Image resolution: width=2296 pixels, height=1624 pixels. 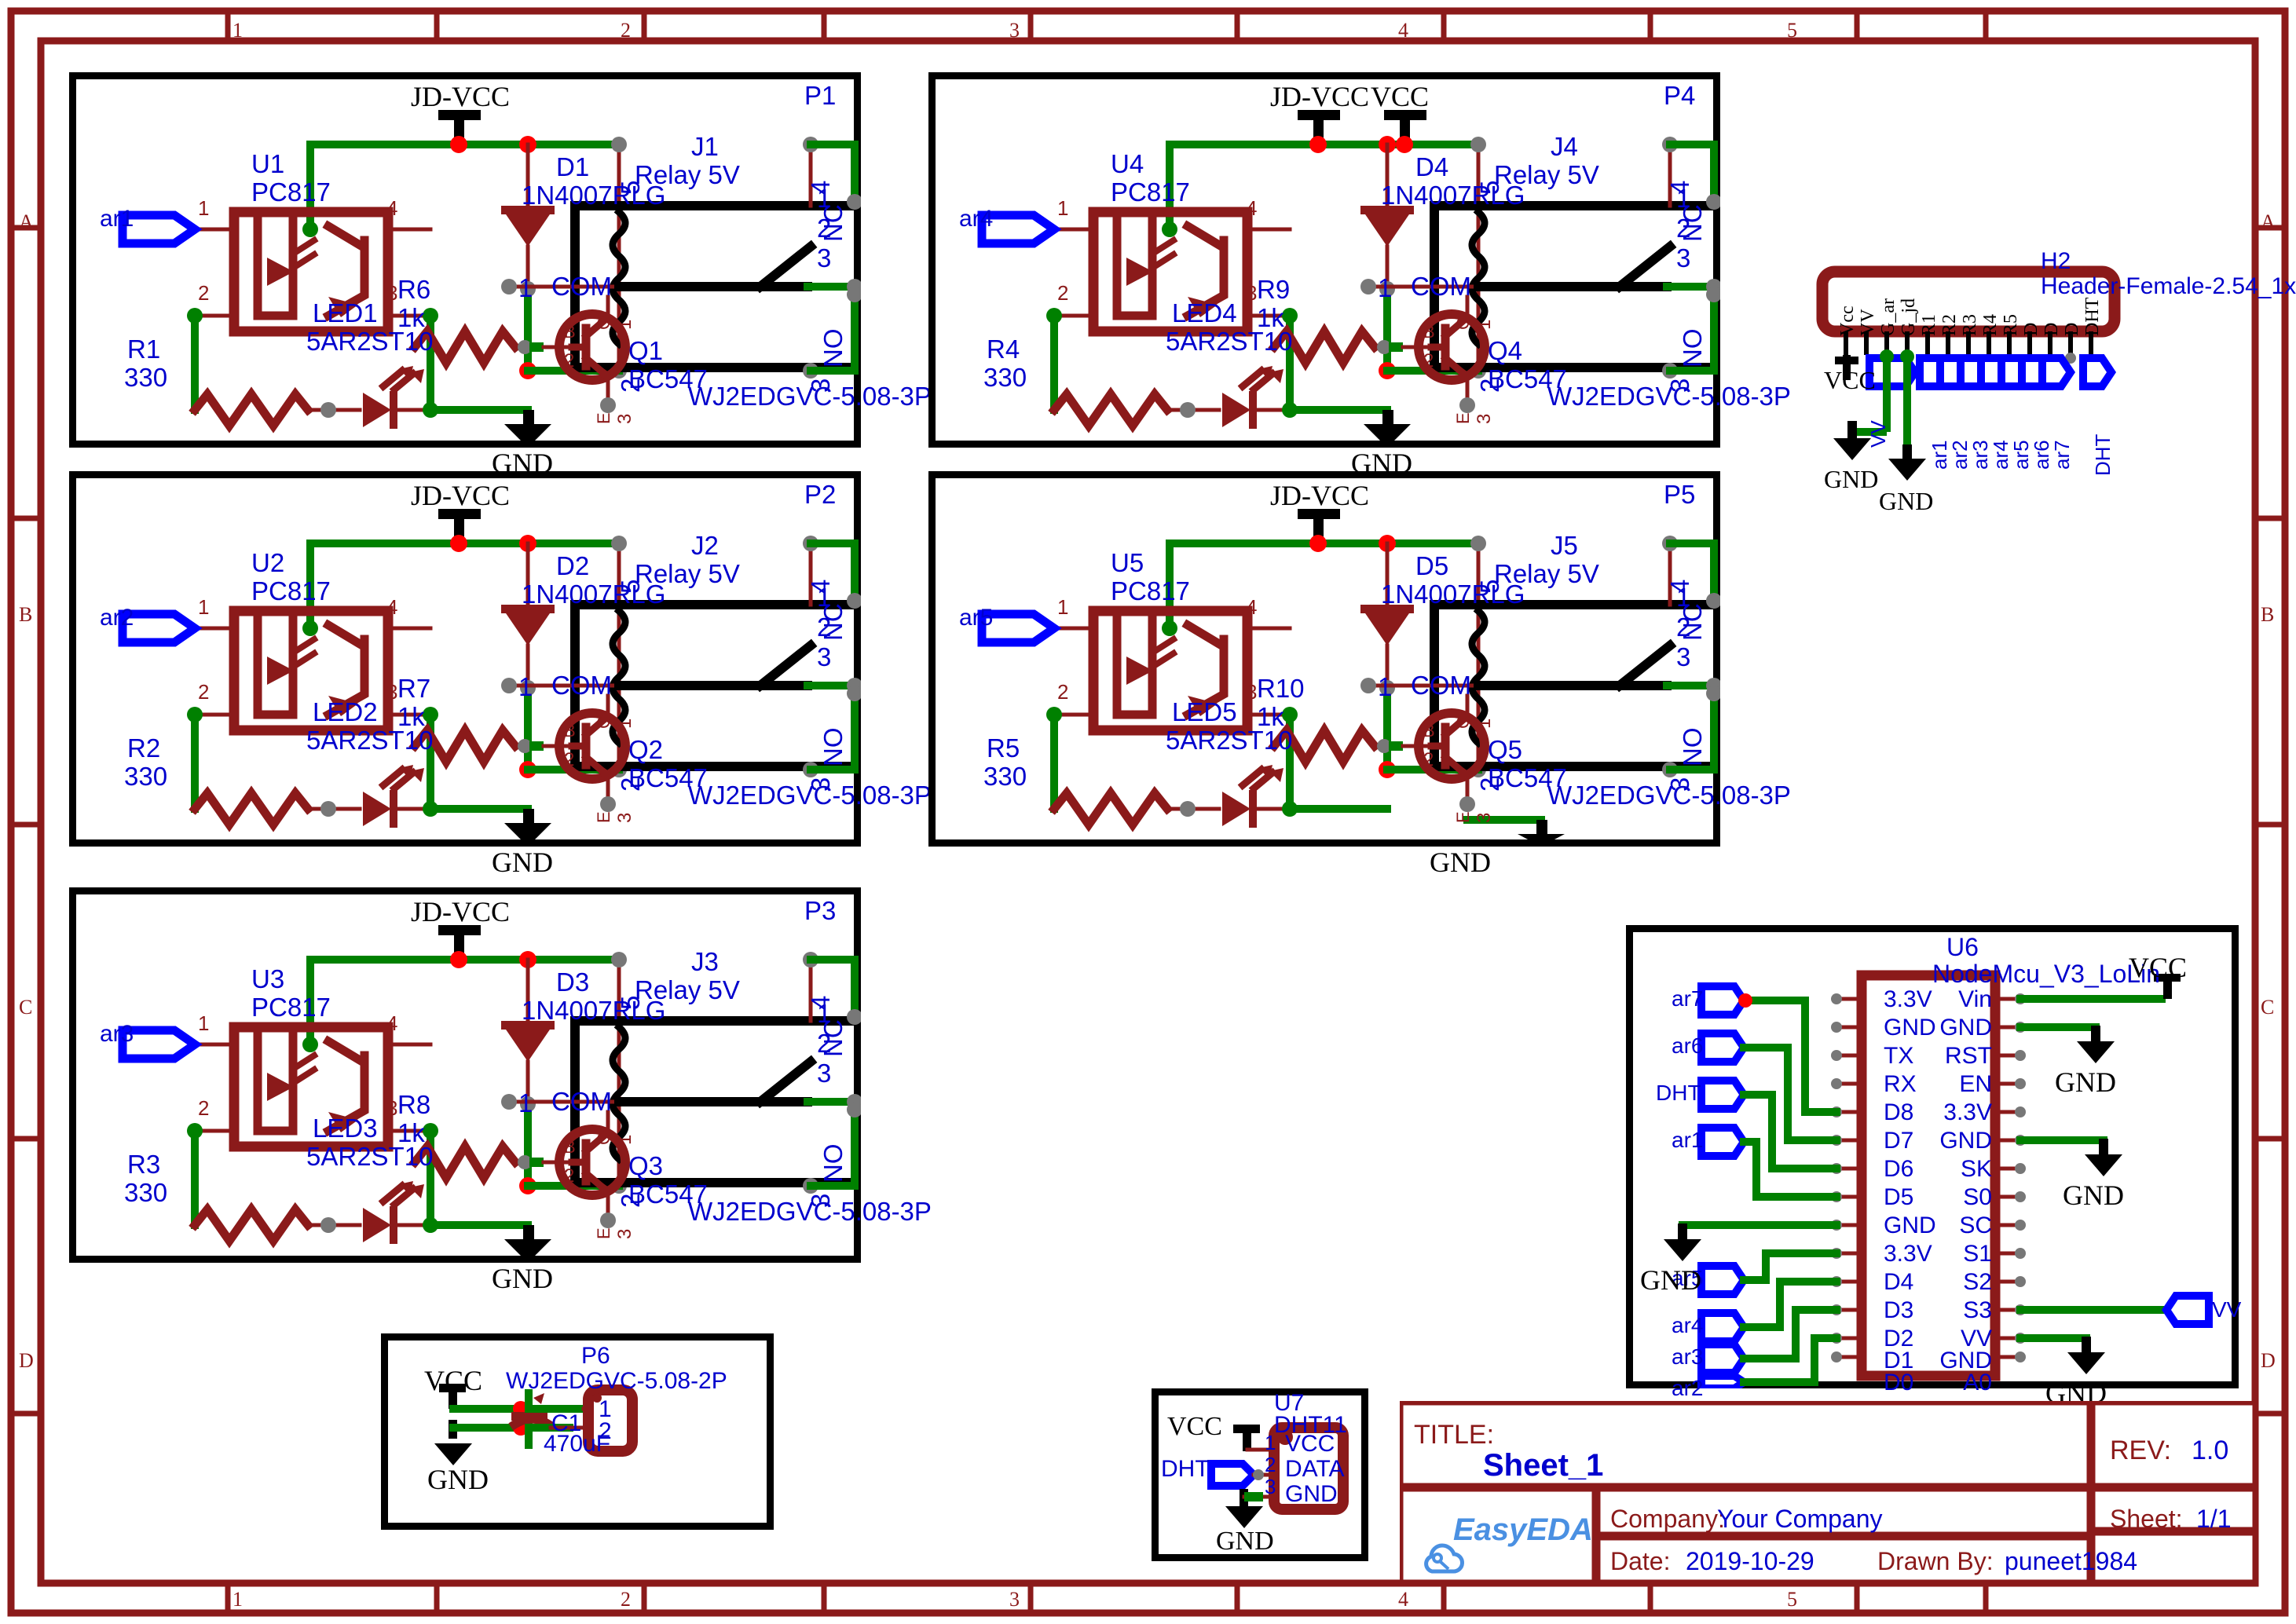 What do you see at coordinates (1204, 712) in the screenshot?
I see `block5-led-ref: LED5` at bounding box center [1204, 712].